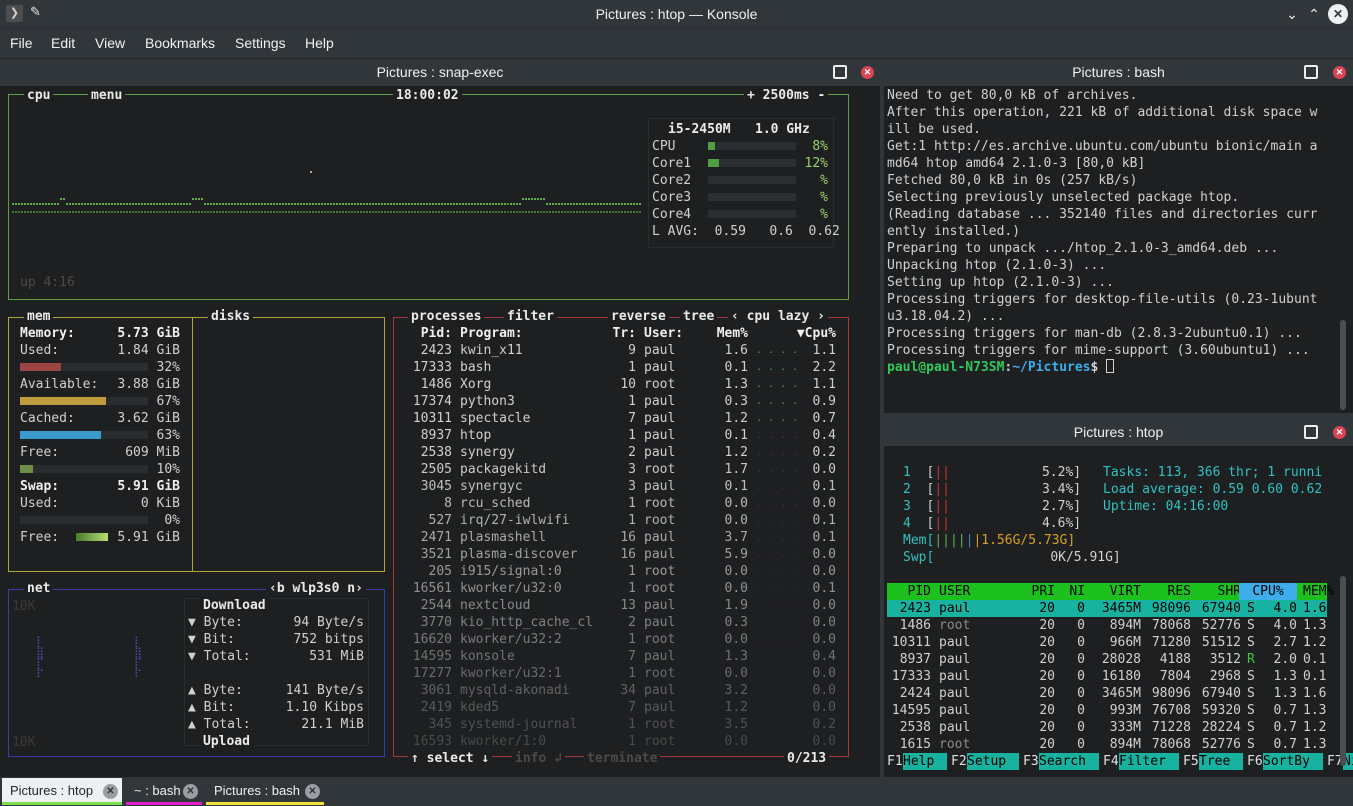 The height and width of the screenshot is (806, 1353). Describe the element at coordinates (993, 761) in the screenshot. I see `htop-fkey-setup: Setup` at that location.